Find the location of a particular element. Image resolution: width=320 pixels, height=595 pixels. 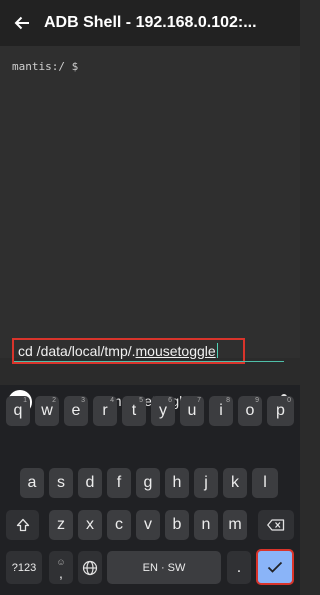

key-label: t is located at coordinates (134, 410).